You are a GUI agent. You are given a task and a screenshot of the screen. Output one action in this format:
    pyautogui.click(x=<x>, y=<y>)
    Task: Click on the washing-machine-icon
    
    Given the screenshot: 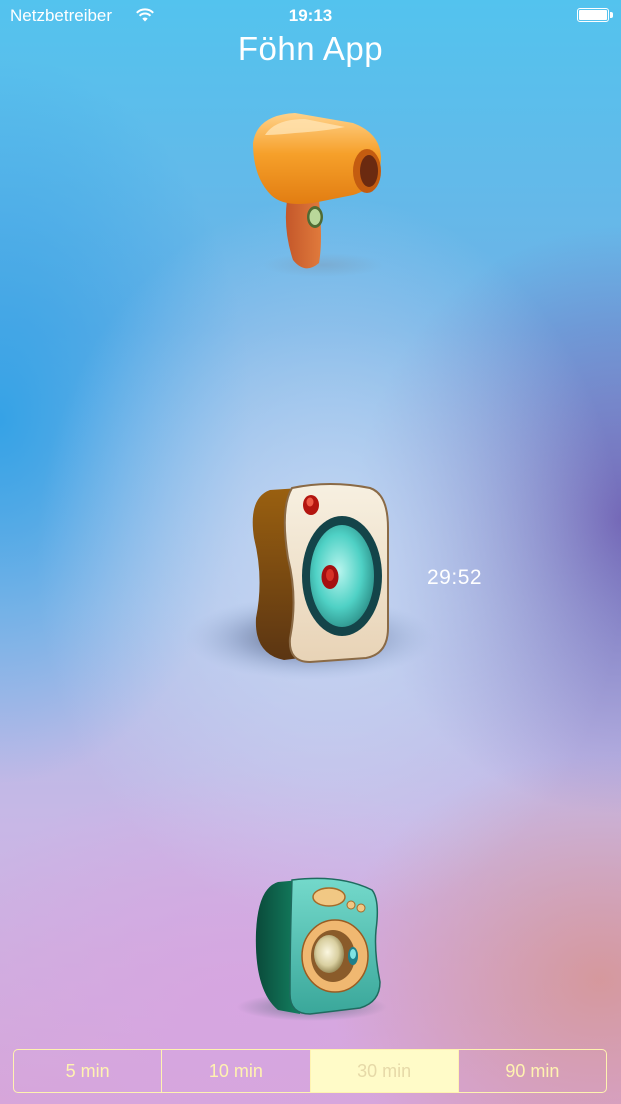 What is the action you would take?
    pyautogui.click(x=310, y=952)
    